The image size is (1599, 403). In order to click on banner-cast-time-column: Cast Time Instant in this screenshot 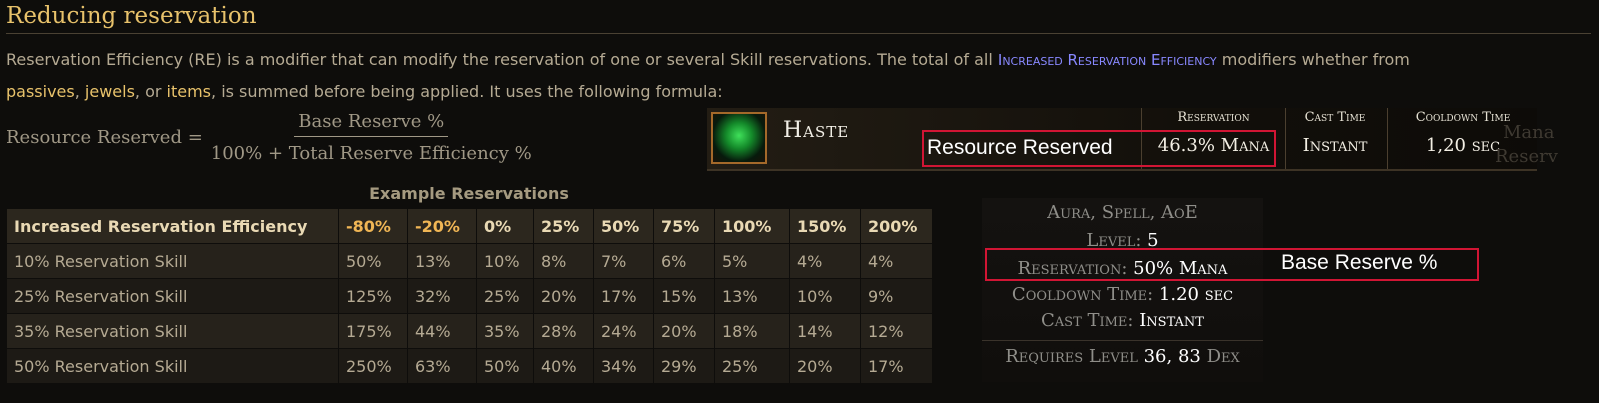, I will do `click(1334, 138)`.